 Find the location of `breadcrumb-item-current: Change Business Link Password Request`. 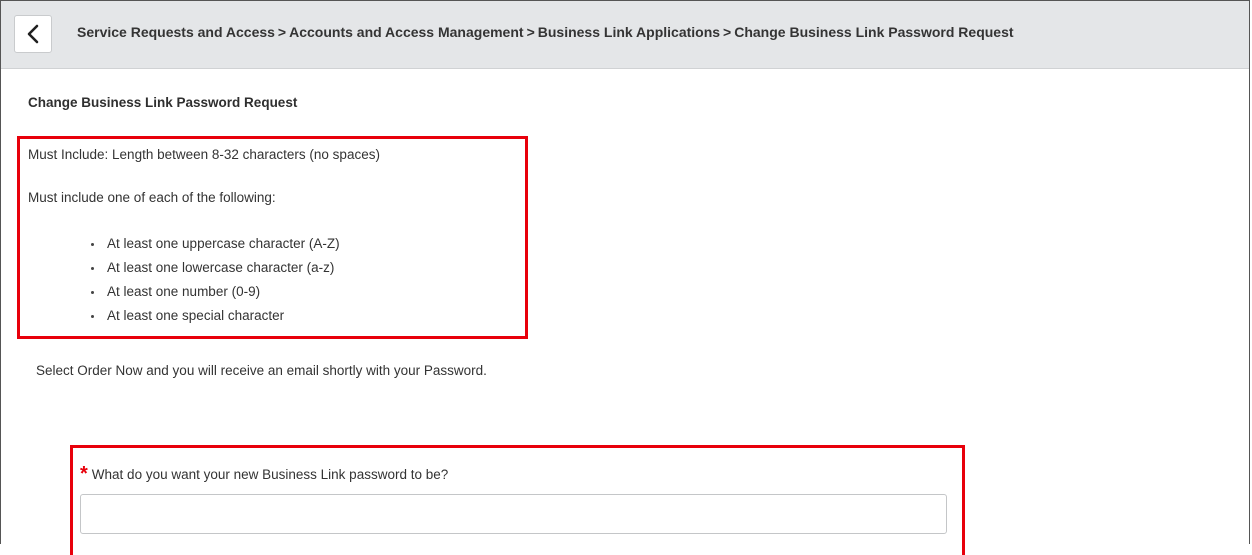

breadcrumb-item-current: Change Business Link Password Request is located at coordinates (874, 32).